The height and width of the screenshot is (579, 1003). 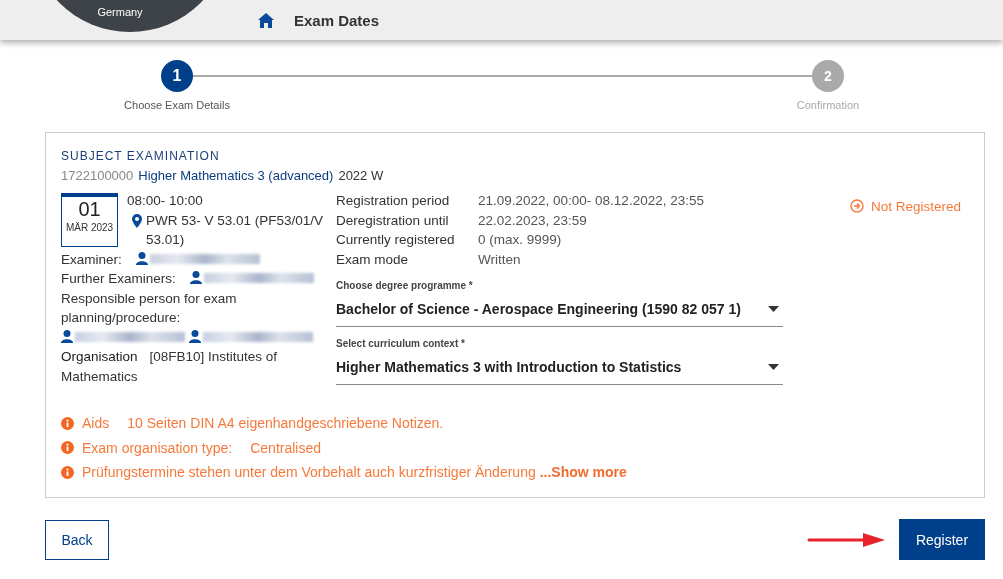 I want to click on note-label: Exam organisation type:, so click(x=157, y=447).